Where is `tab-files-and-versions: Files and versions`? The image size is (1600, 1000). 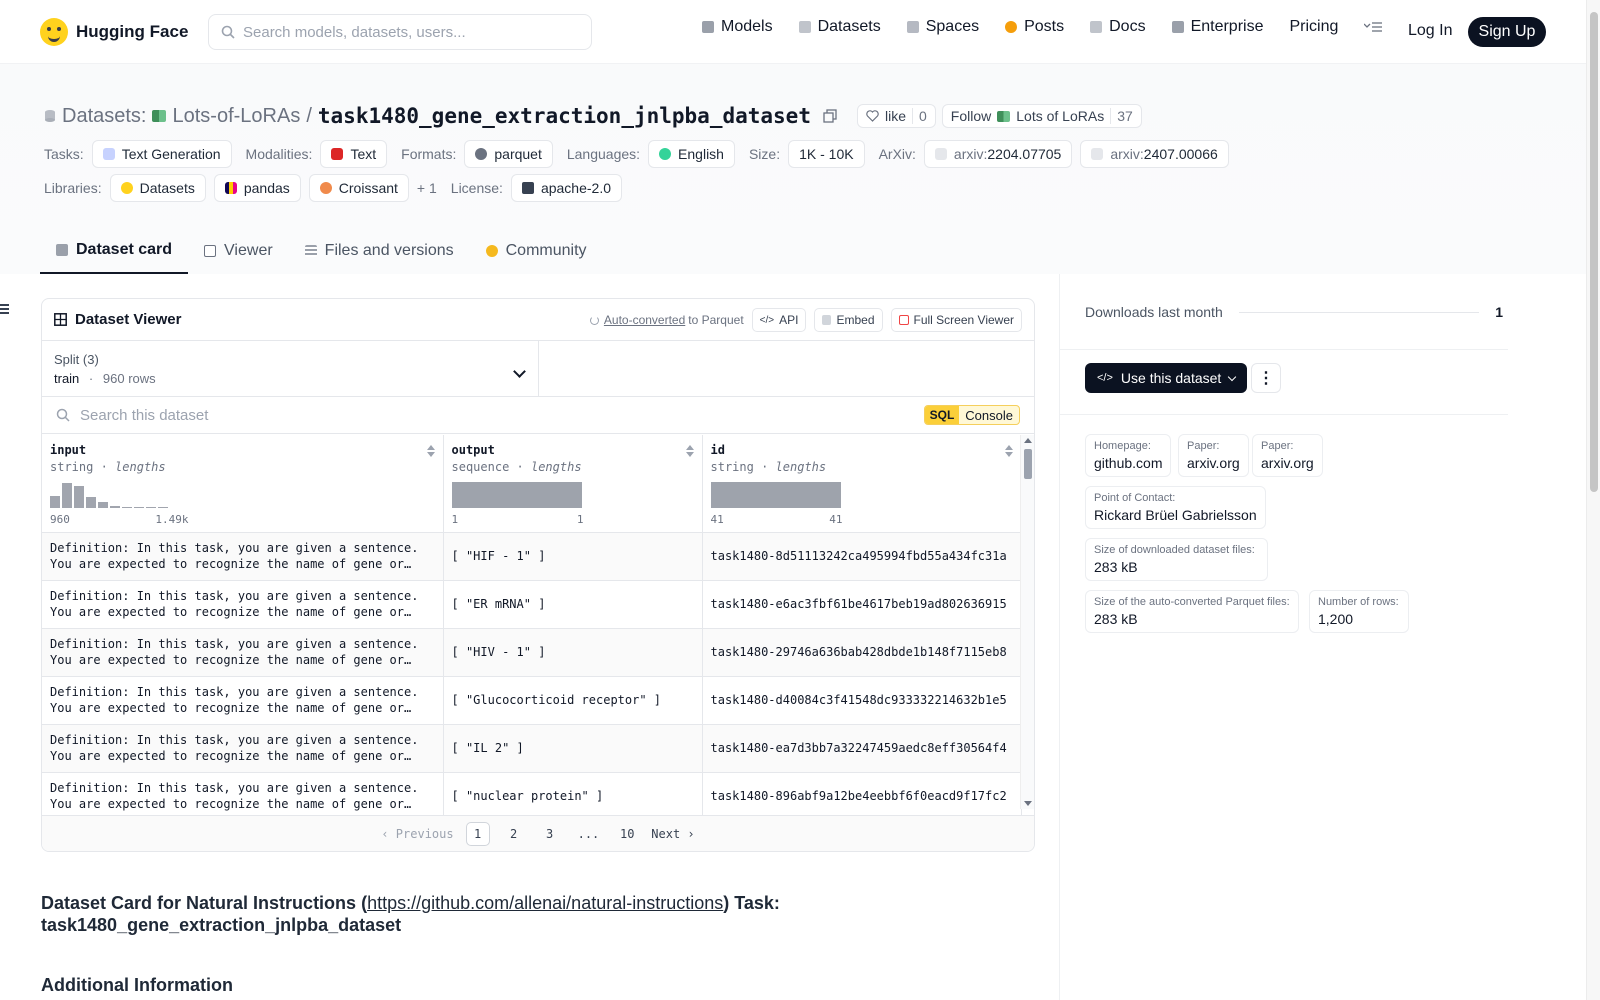
tab-files-and-versions: Files and versions is located at coordinates (379, 251).